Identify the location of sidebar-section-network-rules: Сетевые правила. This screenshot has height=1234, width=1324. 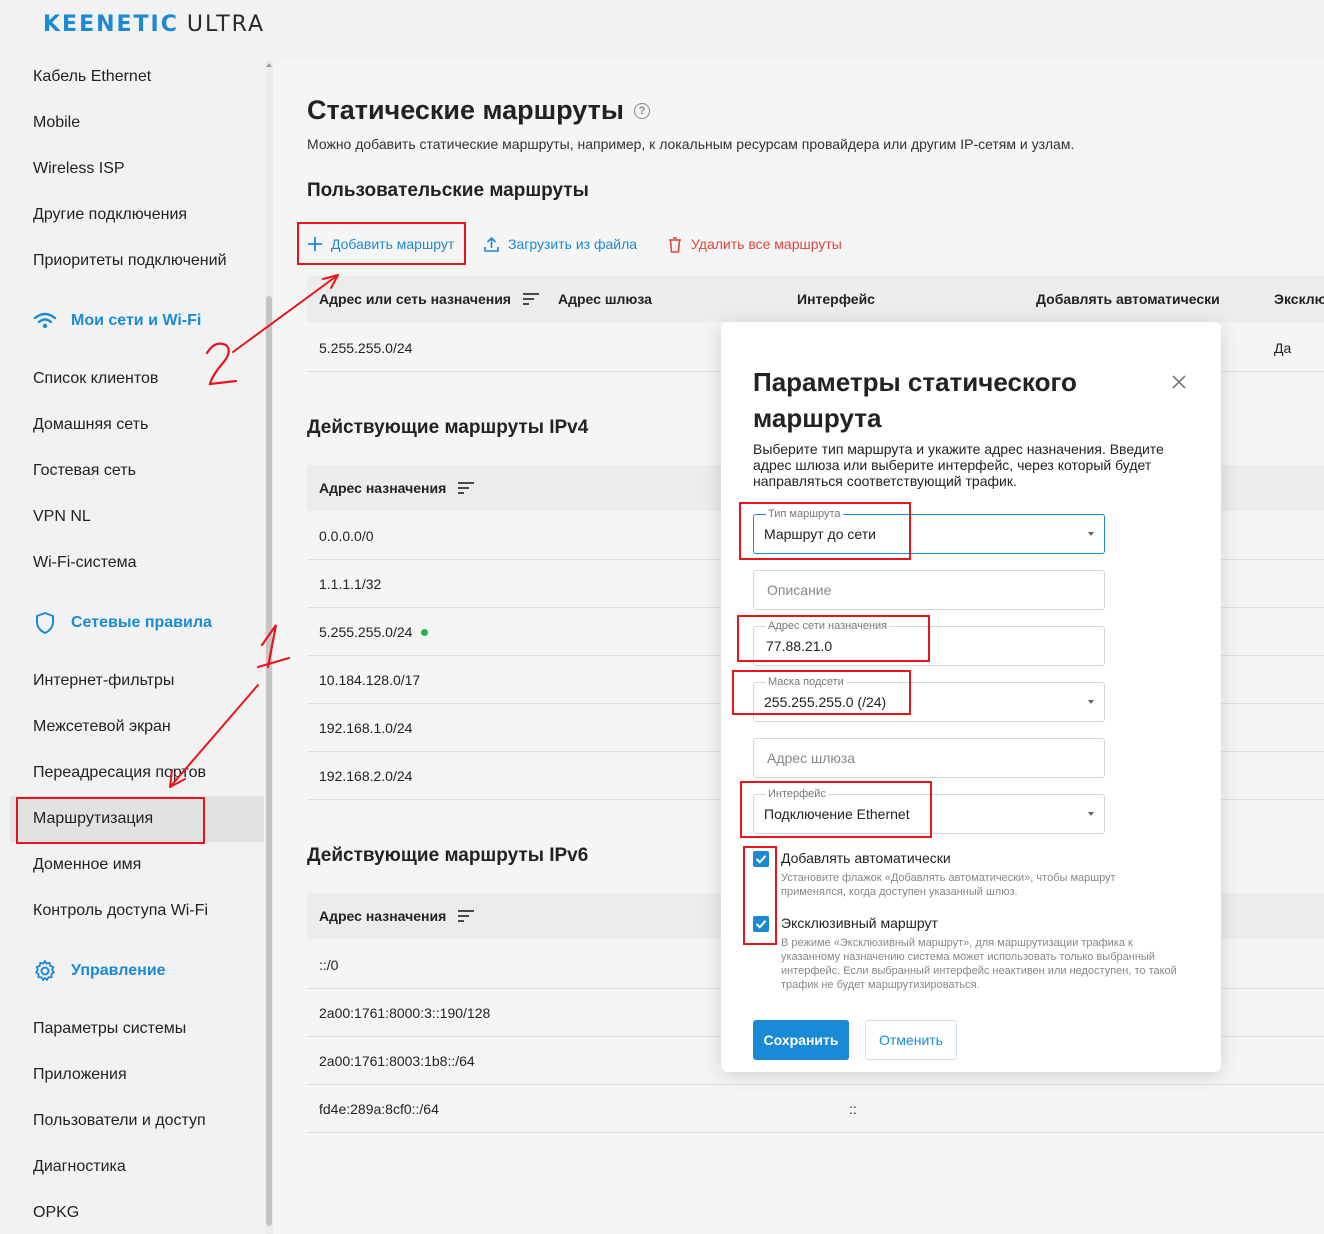
(122, 623).